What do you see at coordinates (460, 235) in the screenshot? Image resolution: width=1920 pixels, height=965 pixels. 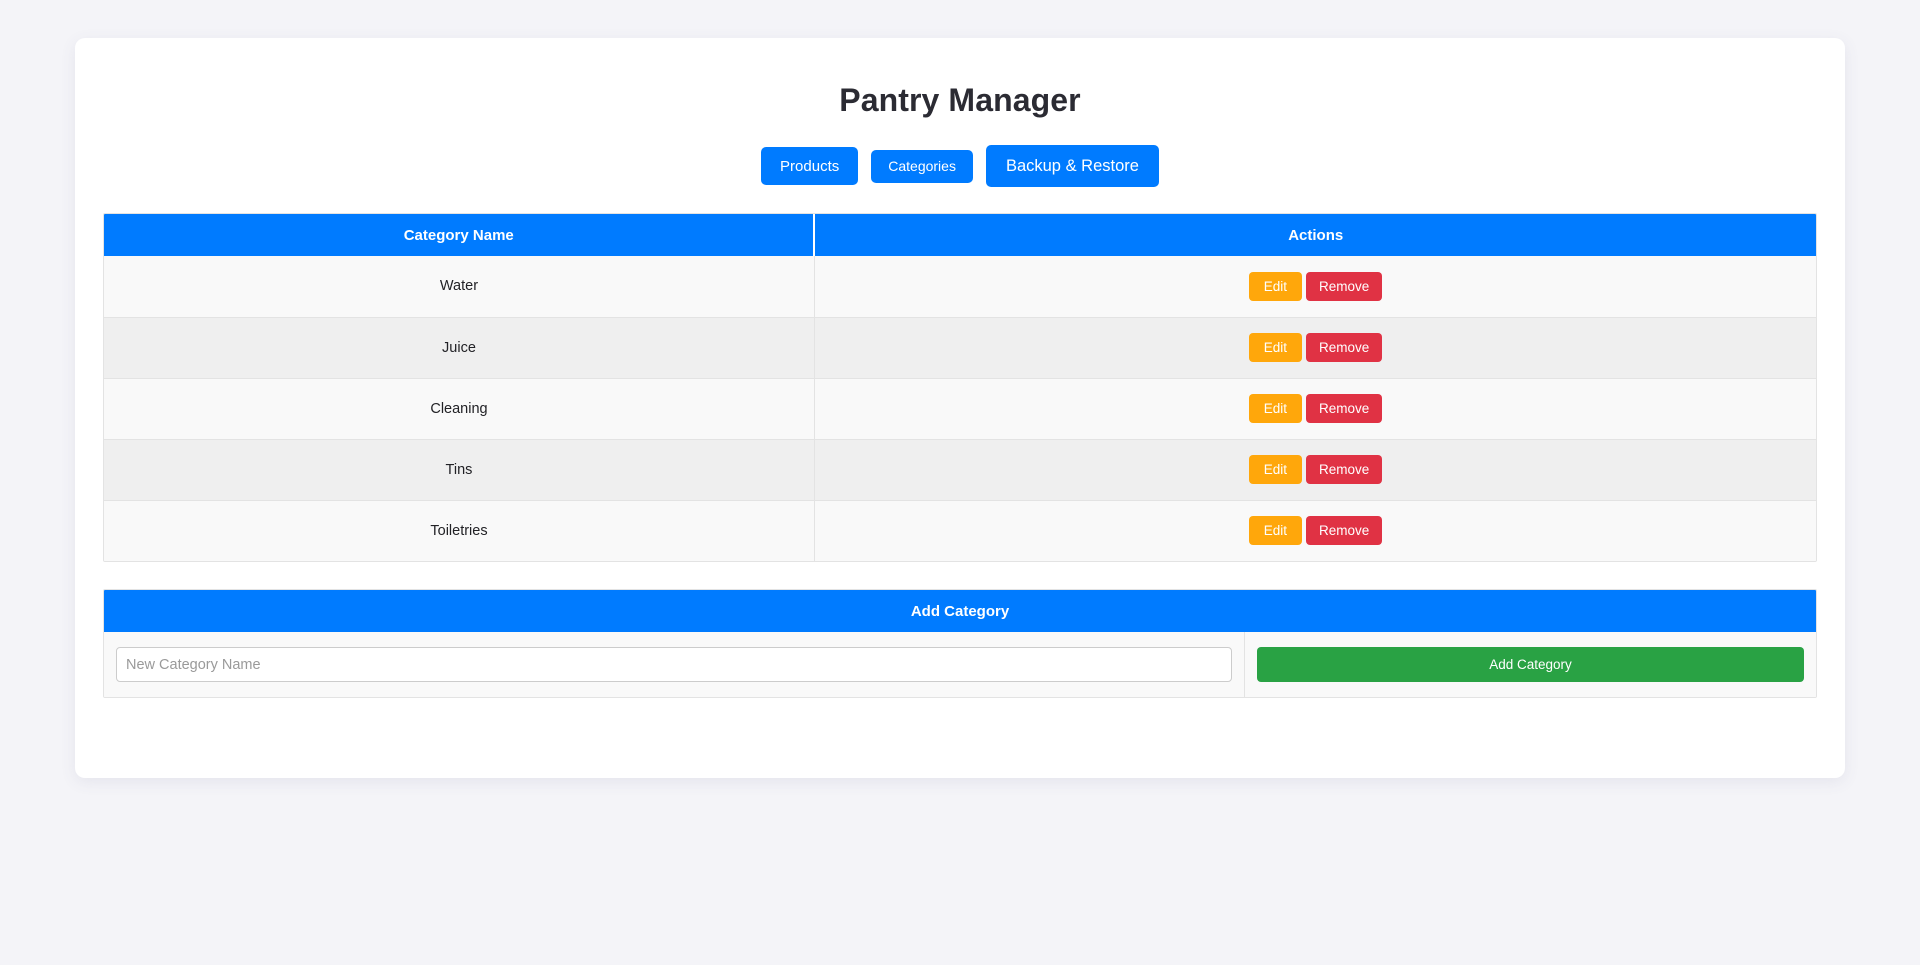 I see `column-header-category-name: Category Name` at bounding box center [460, 235].